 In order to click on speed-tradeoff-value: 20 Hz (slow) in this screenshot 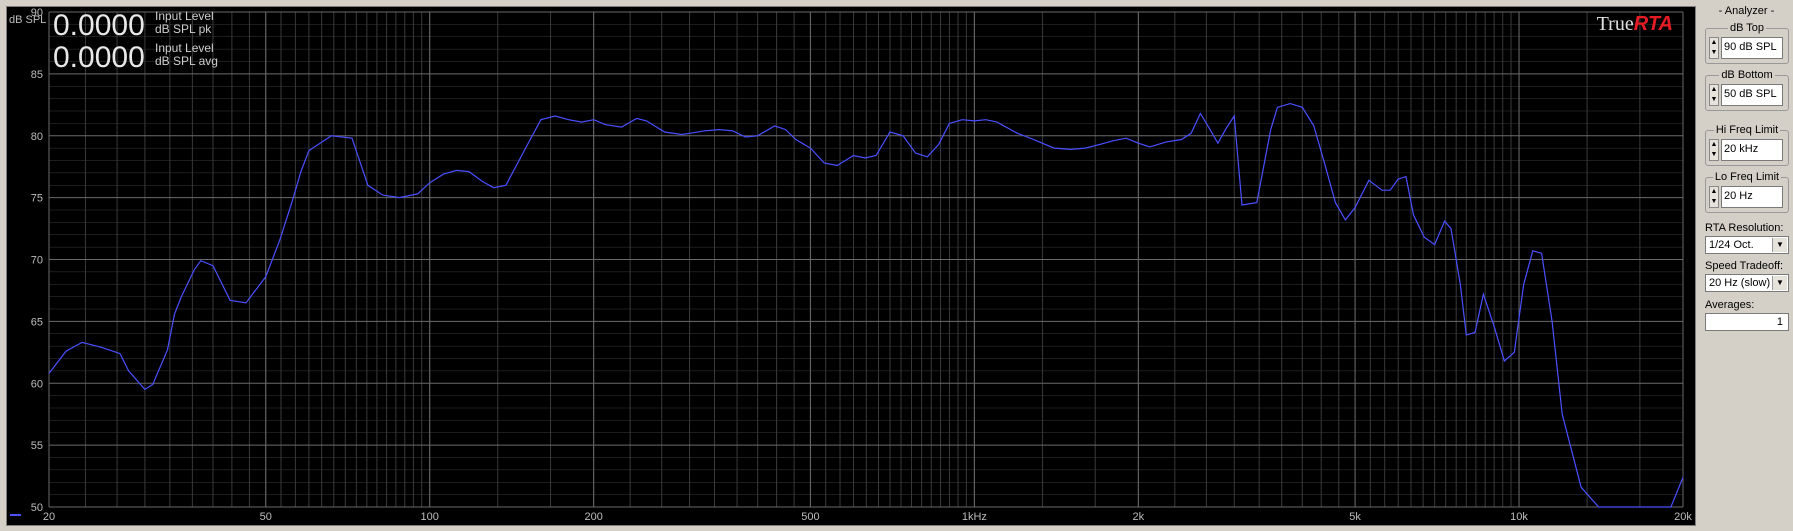, I will do `click(1740, 283)`.